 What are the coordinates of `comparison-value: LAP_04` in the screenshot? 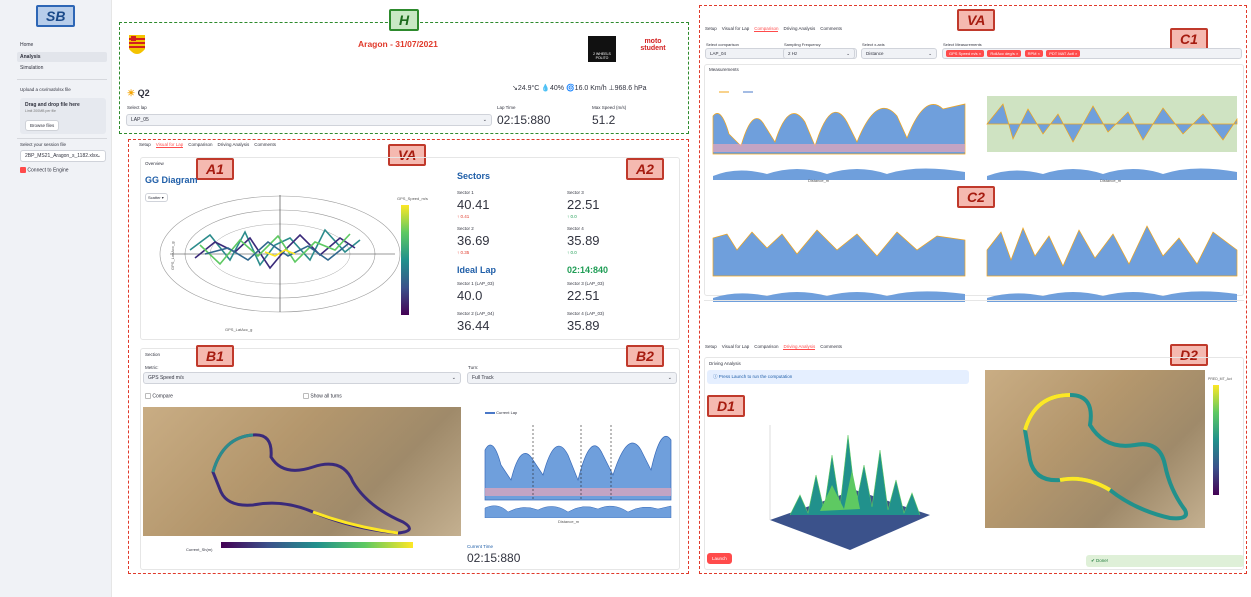 It's located at (718, 53).